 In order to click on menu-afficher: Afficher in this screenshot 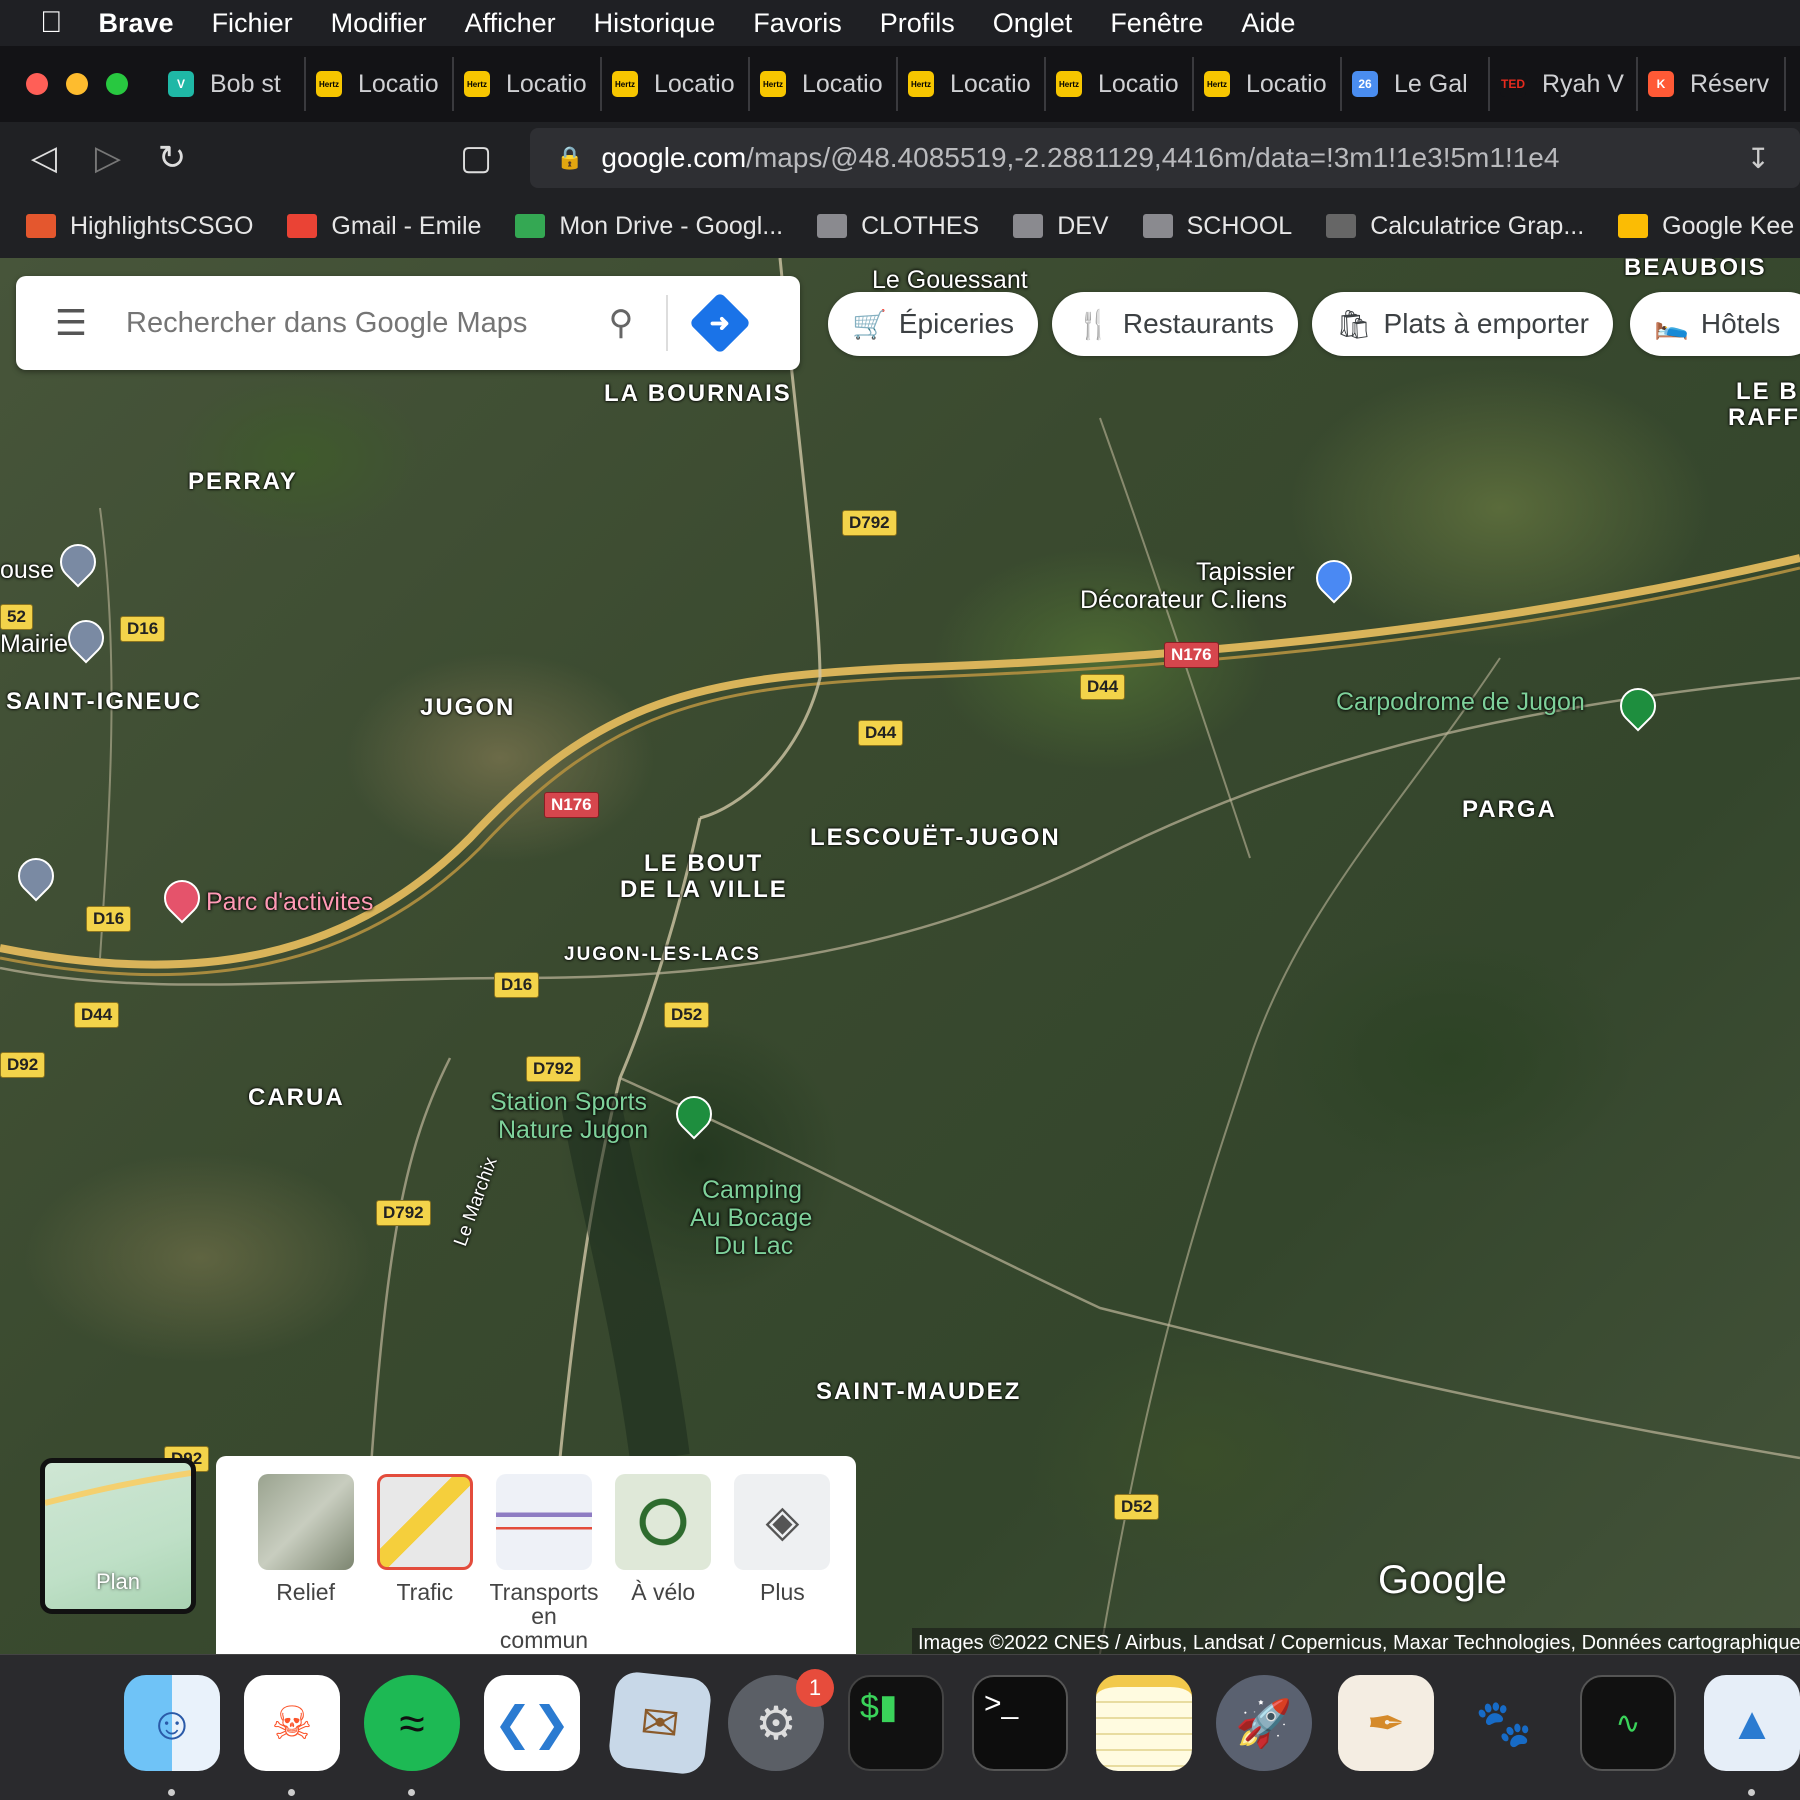, I will do `click(510, 23)`.